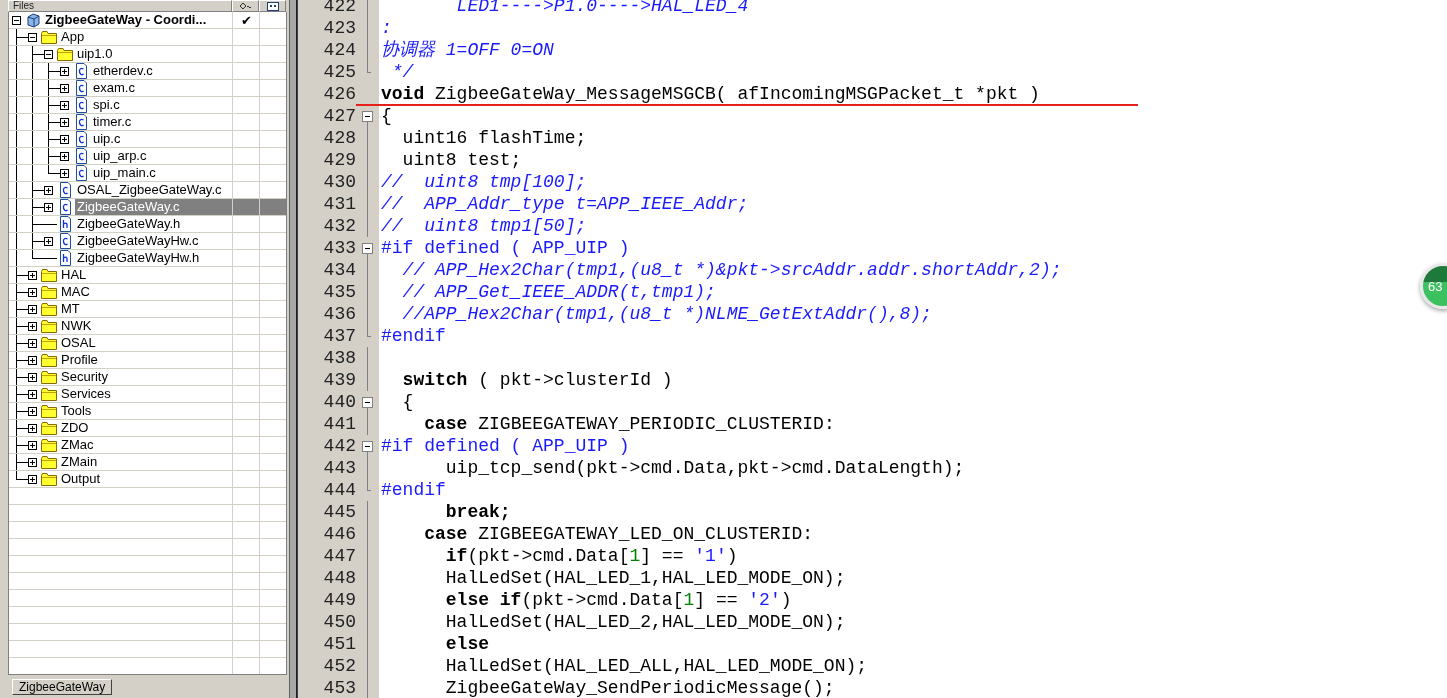 Image resolution: width=1447 pixels, height=698 pixels. What do you see at coordinates (339, 116) in the screenshot?
I see `line-number: 427` at bounding box center [339, 116].